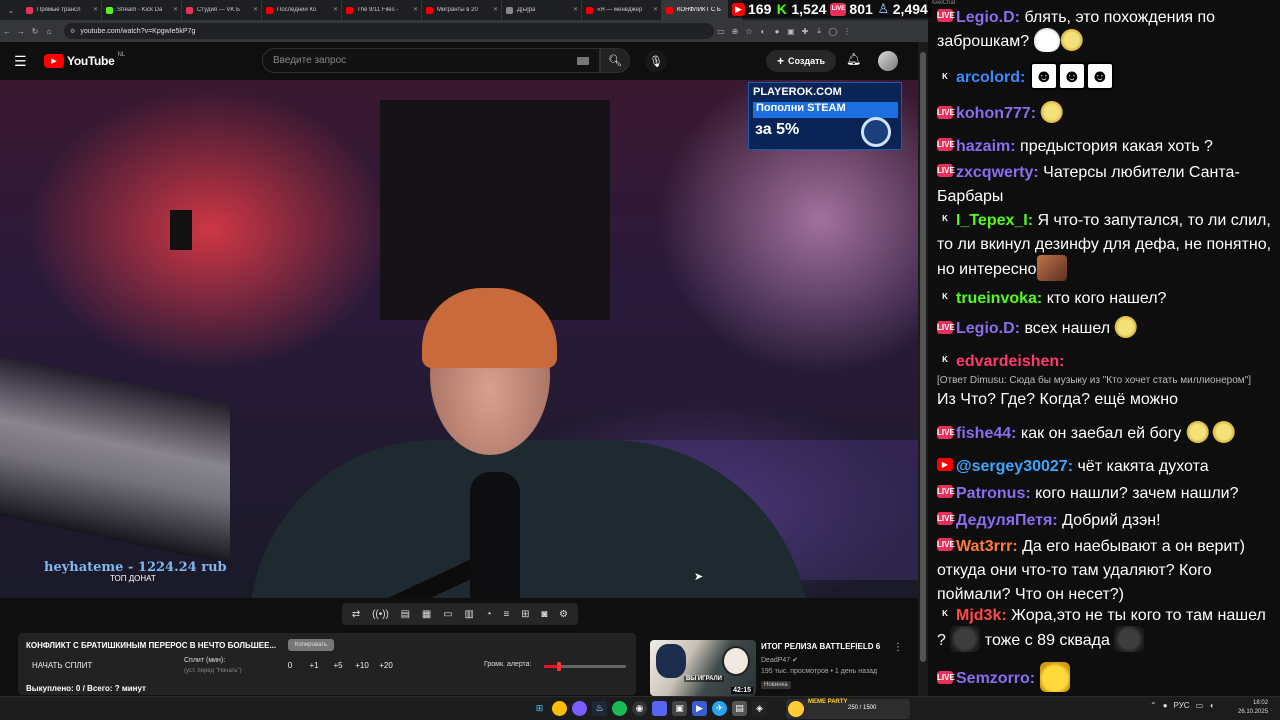 This screenshot has width=1280, height=720. What do you see at coordinates (378, 10) in the screenshot?
I see `tab-title: The 9/11 Files -` at bounding box center [378, 10].